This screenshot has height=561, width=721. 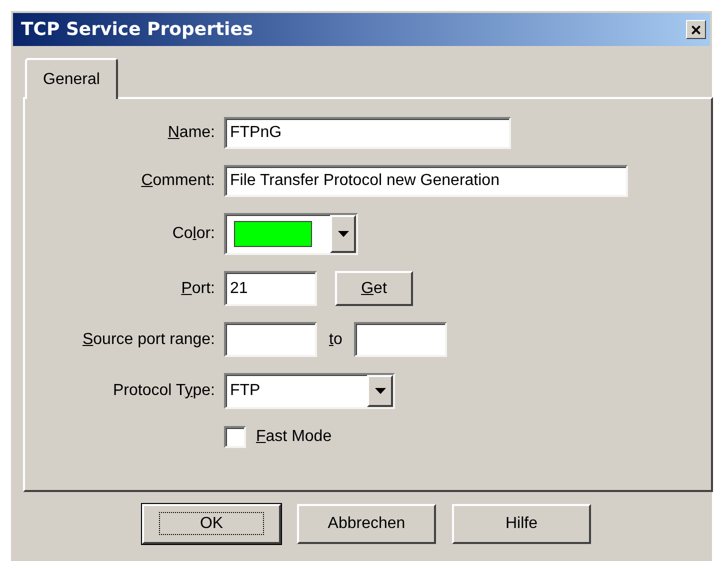 I want to click on close-button: ×, so click(x=696, y=29).